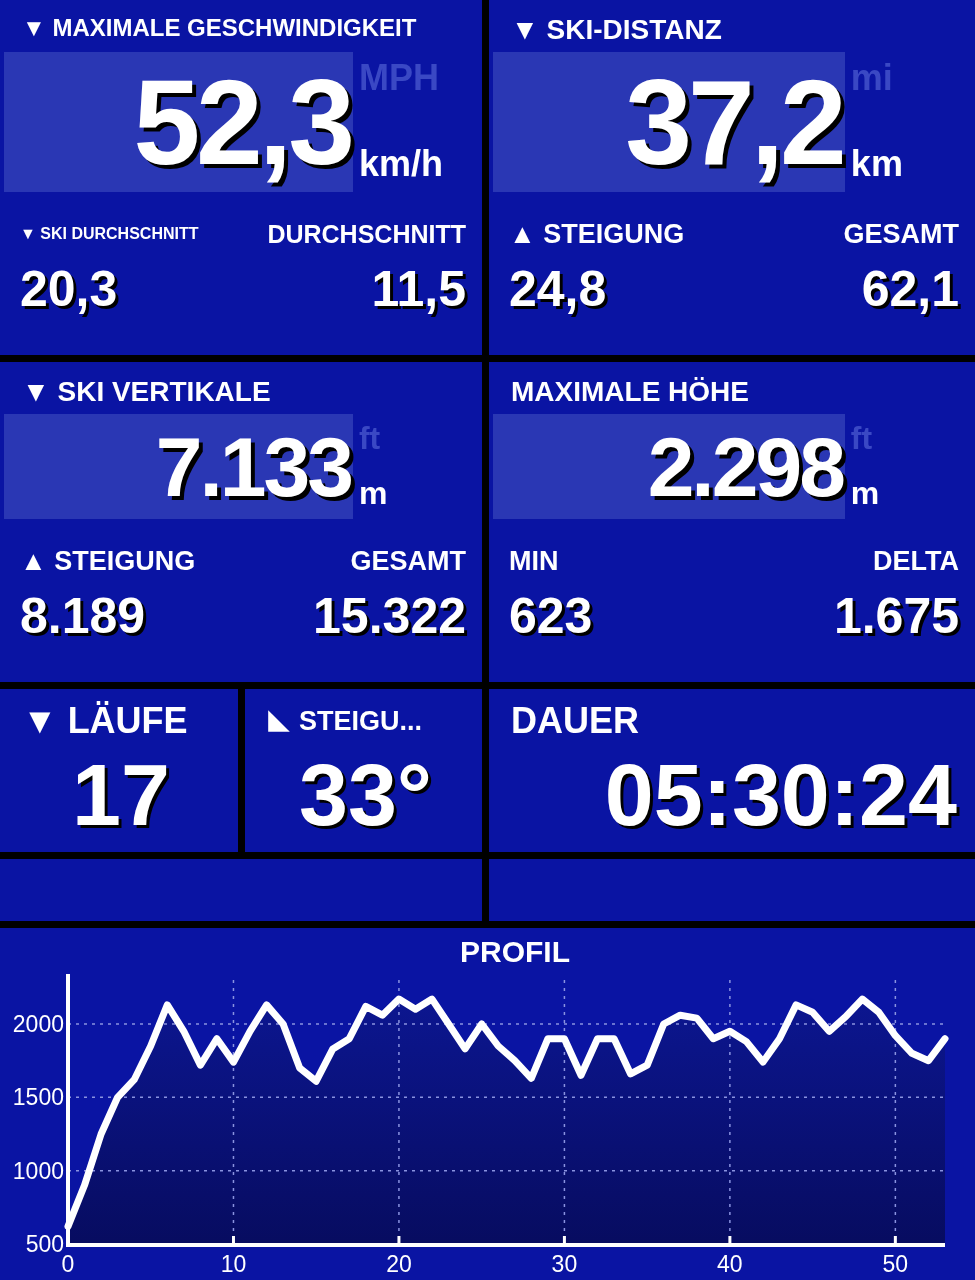 The width and height of the screenshot is (975, 1280). What do you see at coordinates (242, 122) in the screenshot?
I see `stat-value: 52,3` at bounding box center [242, 122].